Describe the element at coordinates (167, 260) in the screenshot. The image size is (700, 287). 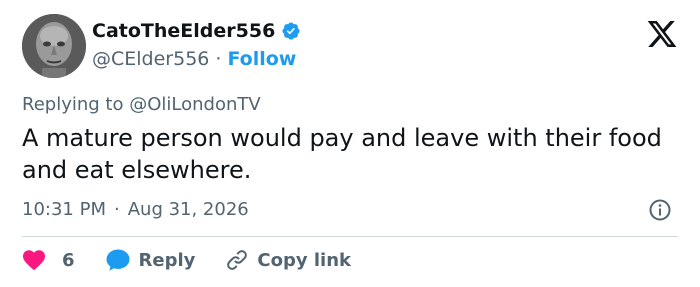
I see `reply-label: Reply` at that location.